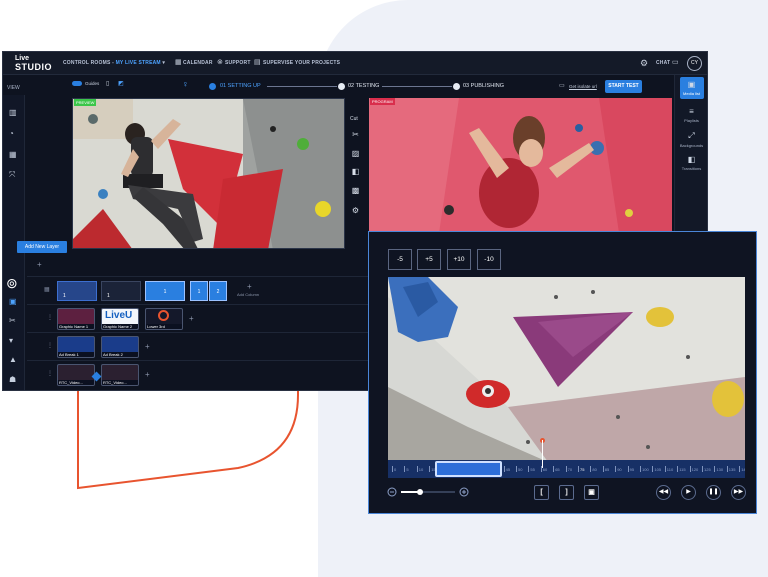 This screenshot has height=577, width=768. Describe the element at coordinates (355, 172) in the screenshot. I see `transparency-icon: ◧` at that location.